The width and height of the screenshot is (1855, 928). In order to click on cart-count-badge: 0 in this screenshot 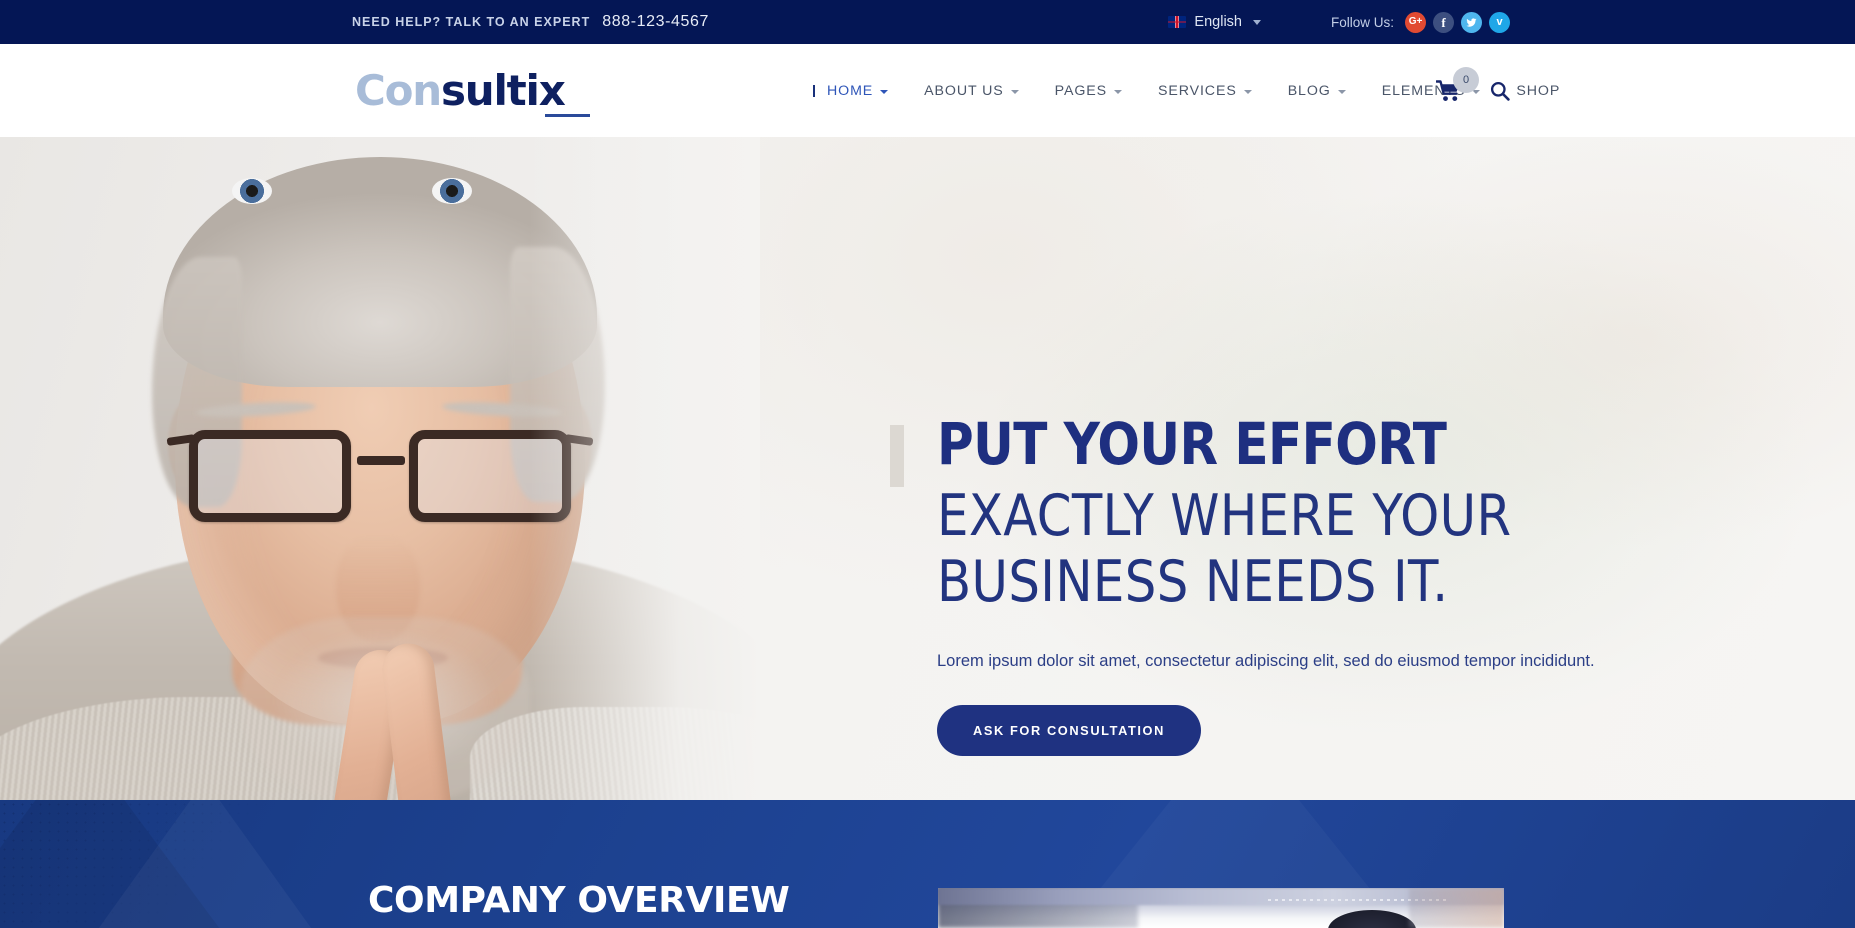, I will do `click(1466, 79)`.